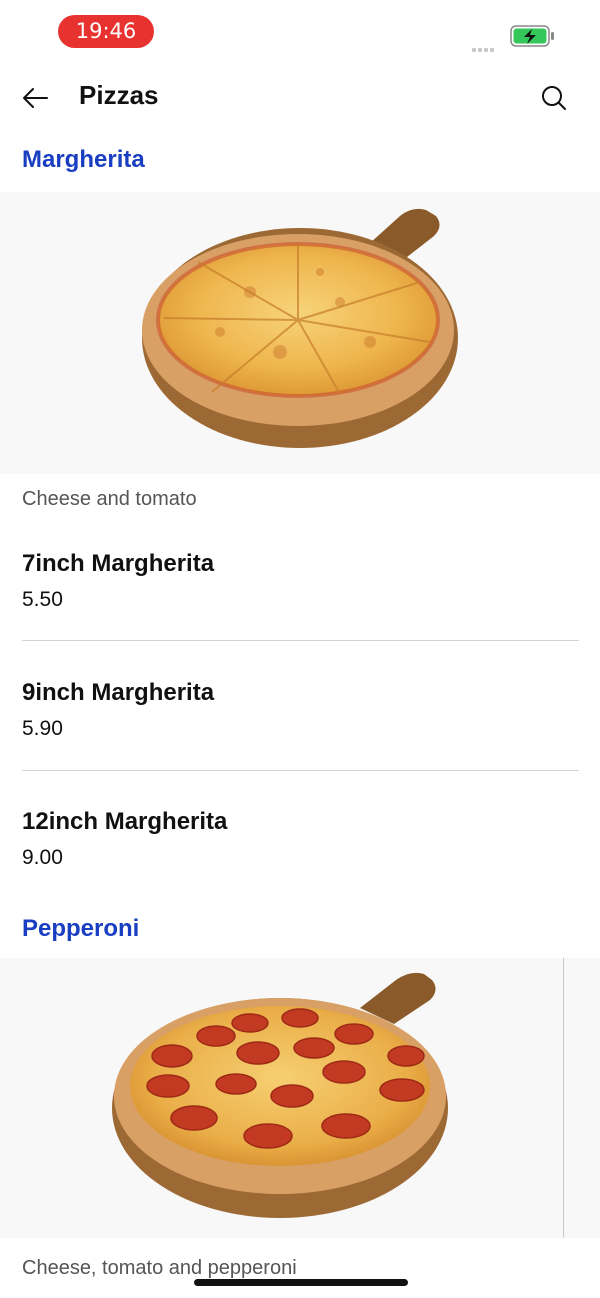 Image resolution: width=600 pixels, height=1298 pixels. I want to click on scroll-indicator, so click(563, 1098).